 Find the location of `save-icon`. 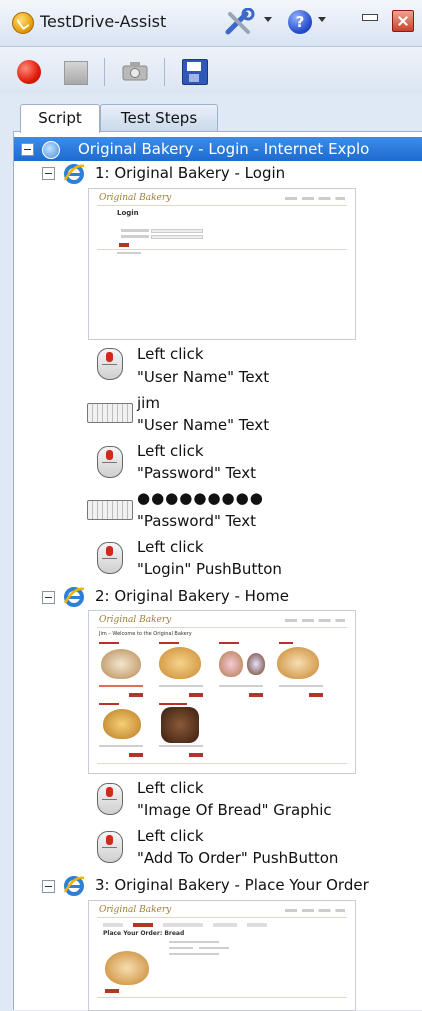

save-icon is located at coordinates (195, 72).